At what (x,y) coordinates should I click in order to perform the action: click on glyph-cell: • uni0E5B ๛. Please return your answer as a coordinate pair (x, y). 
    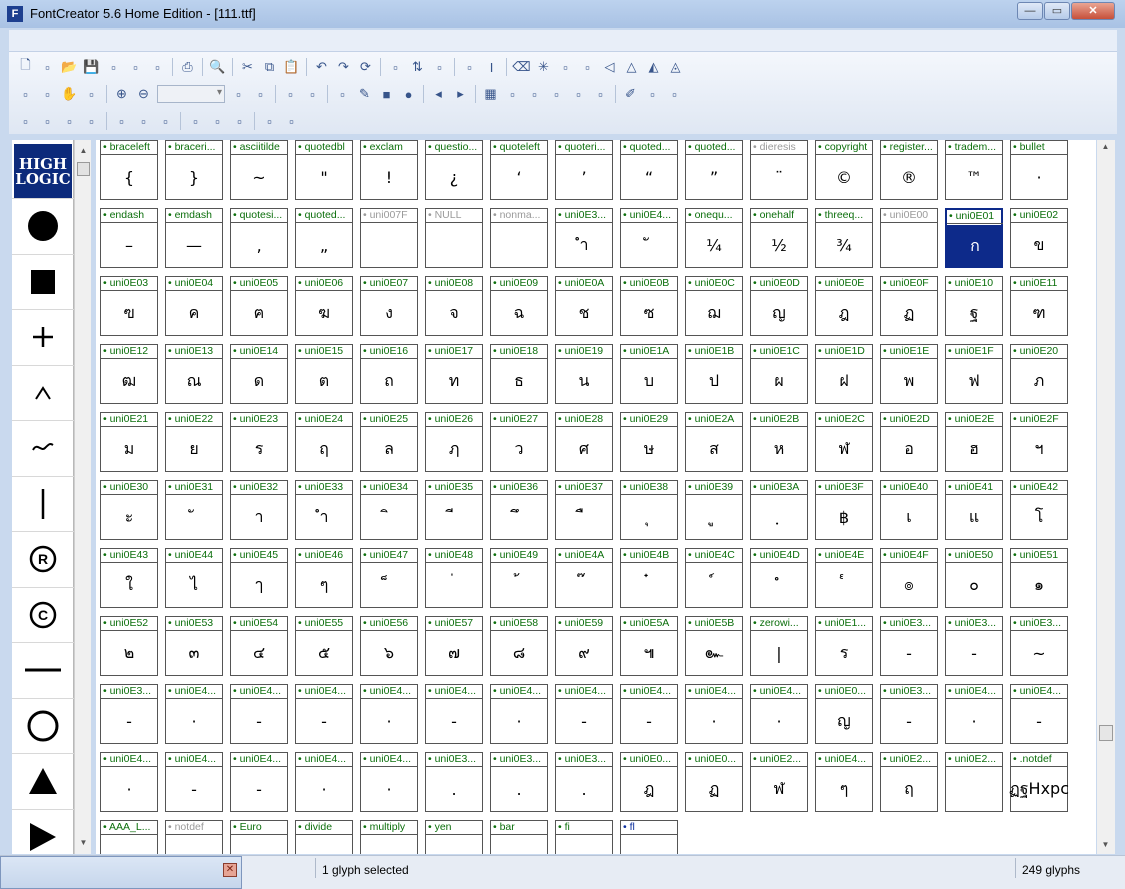
    Looking at the image, I should click on (714, 646).